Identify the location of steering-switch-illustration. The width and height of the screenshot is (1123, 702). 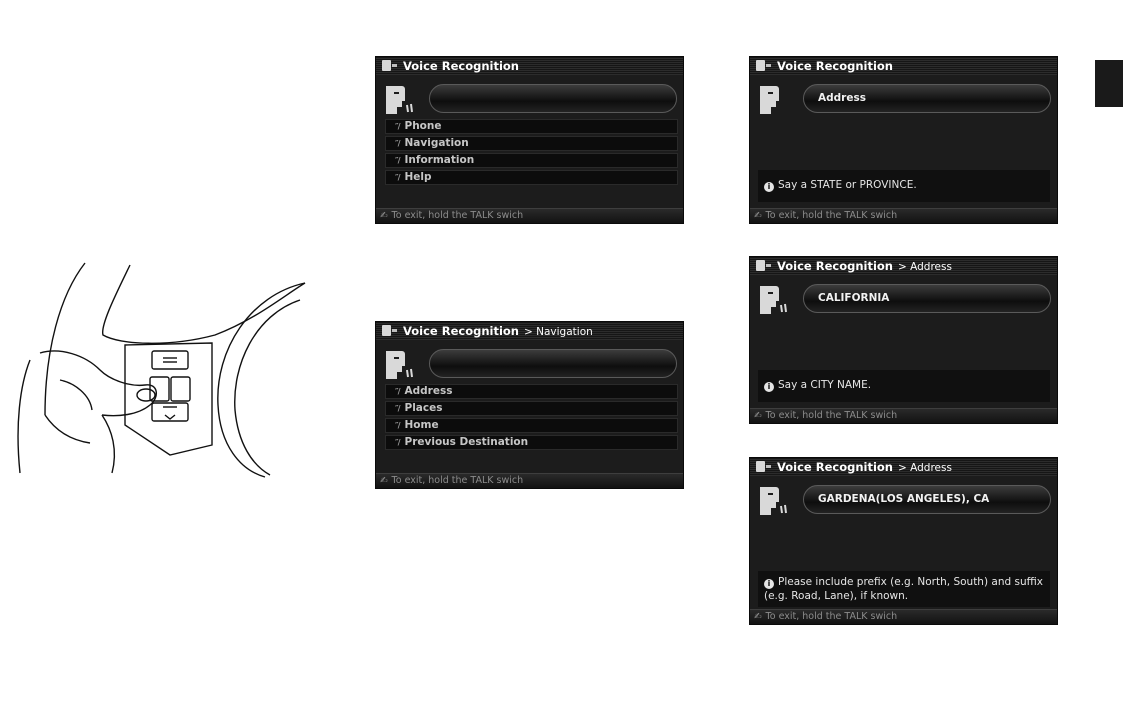
(161, 370).